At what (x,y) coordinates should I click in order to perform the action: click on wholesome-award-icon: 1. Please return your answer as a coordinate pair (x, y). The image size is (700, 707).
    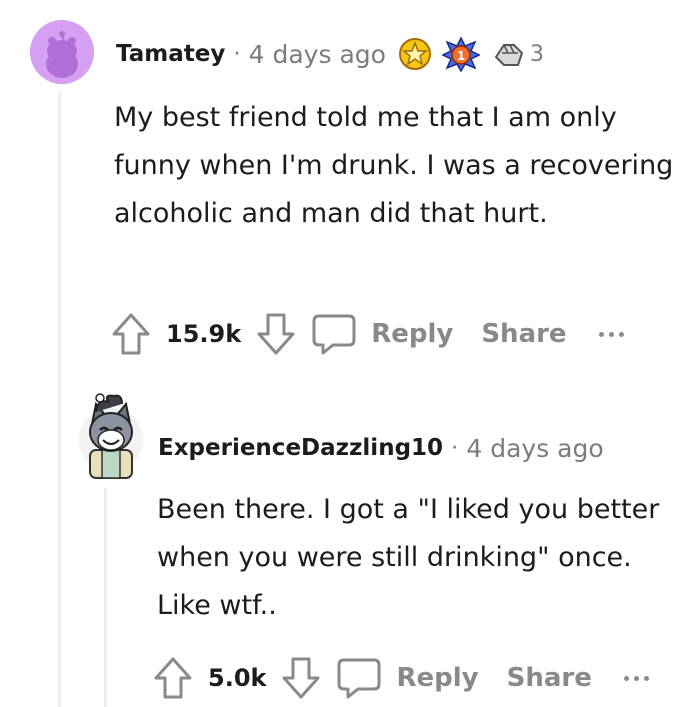
    Looking at the image, I should click on (460, 54).